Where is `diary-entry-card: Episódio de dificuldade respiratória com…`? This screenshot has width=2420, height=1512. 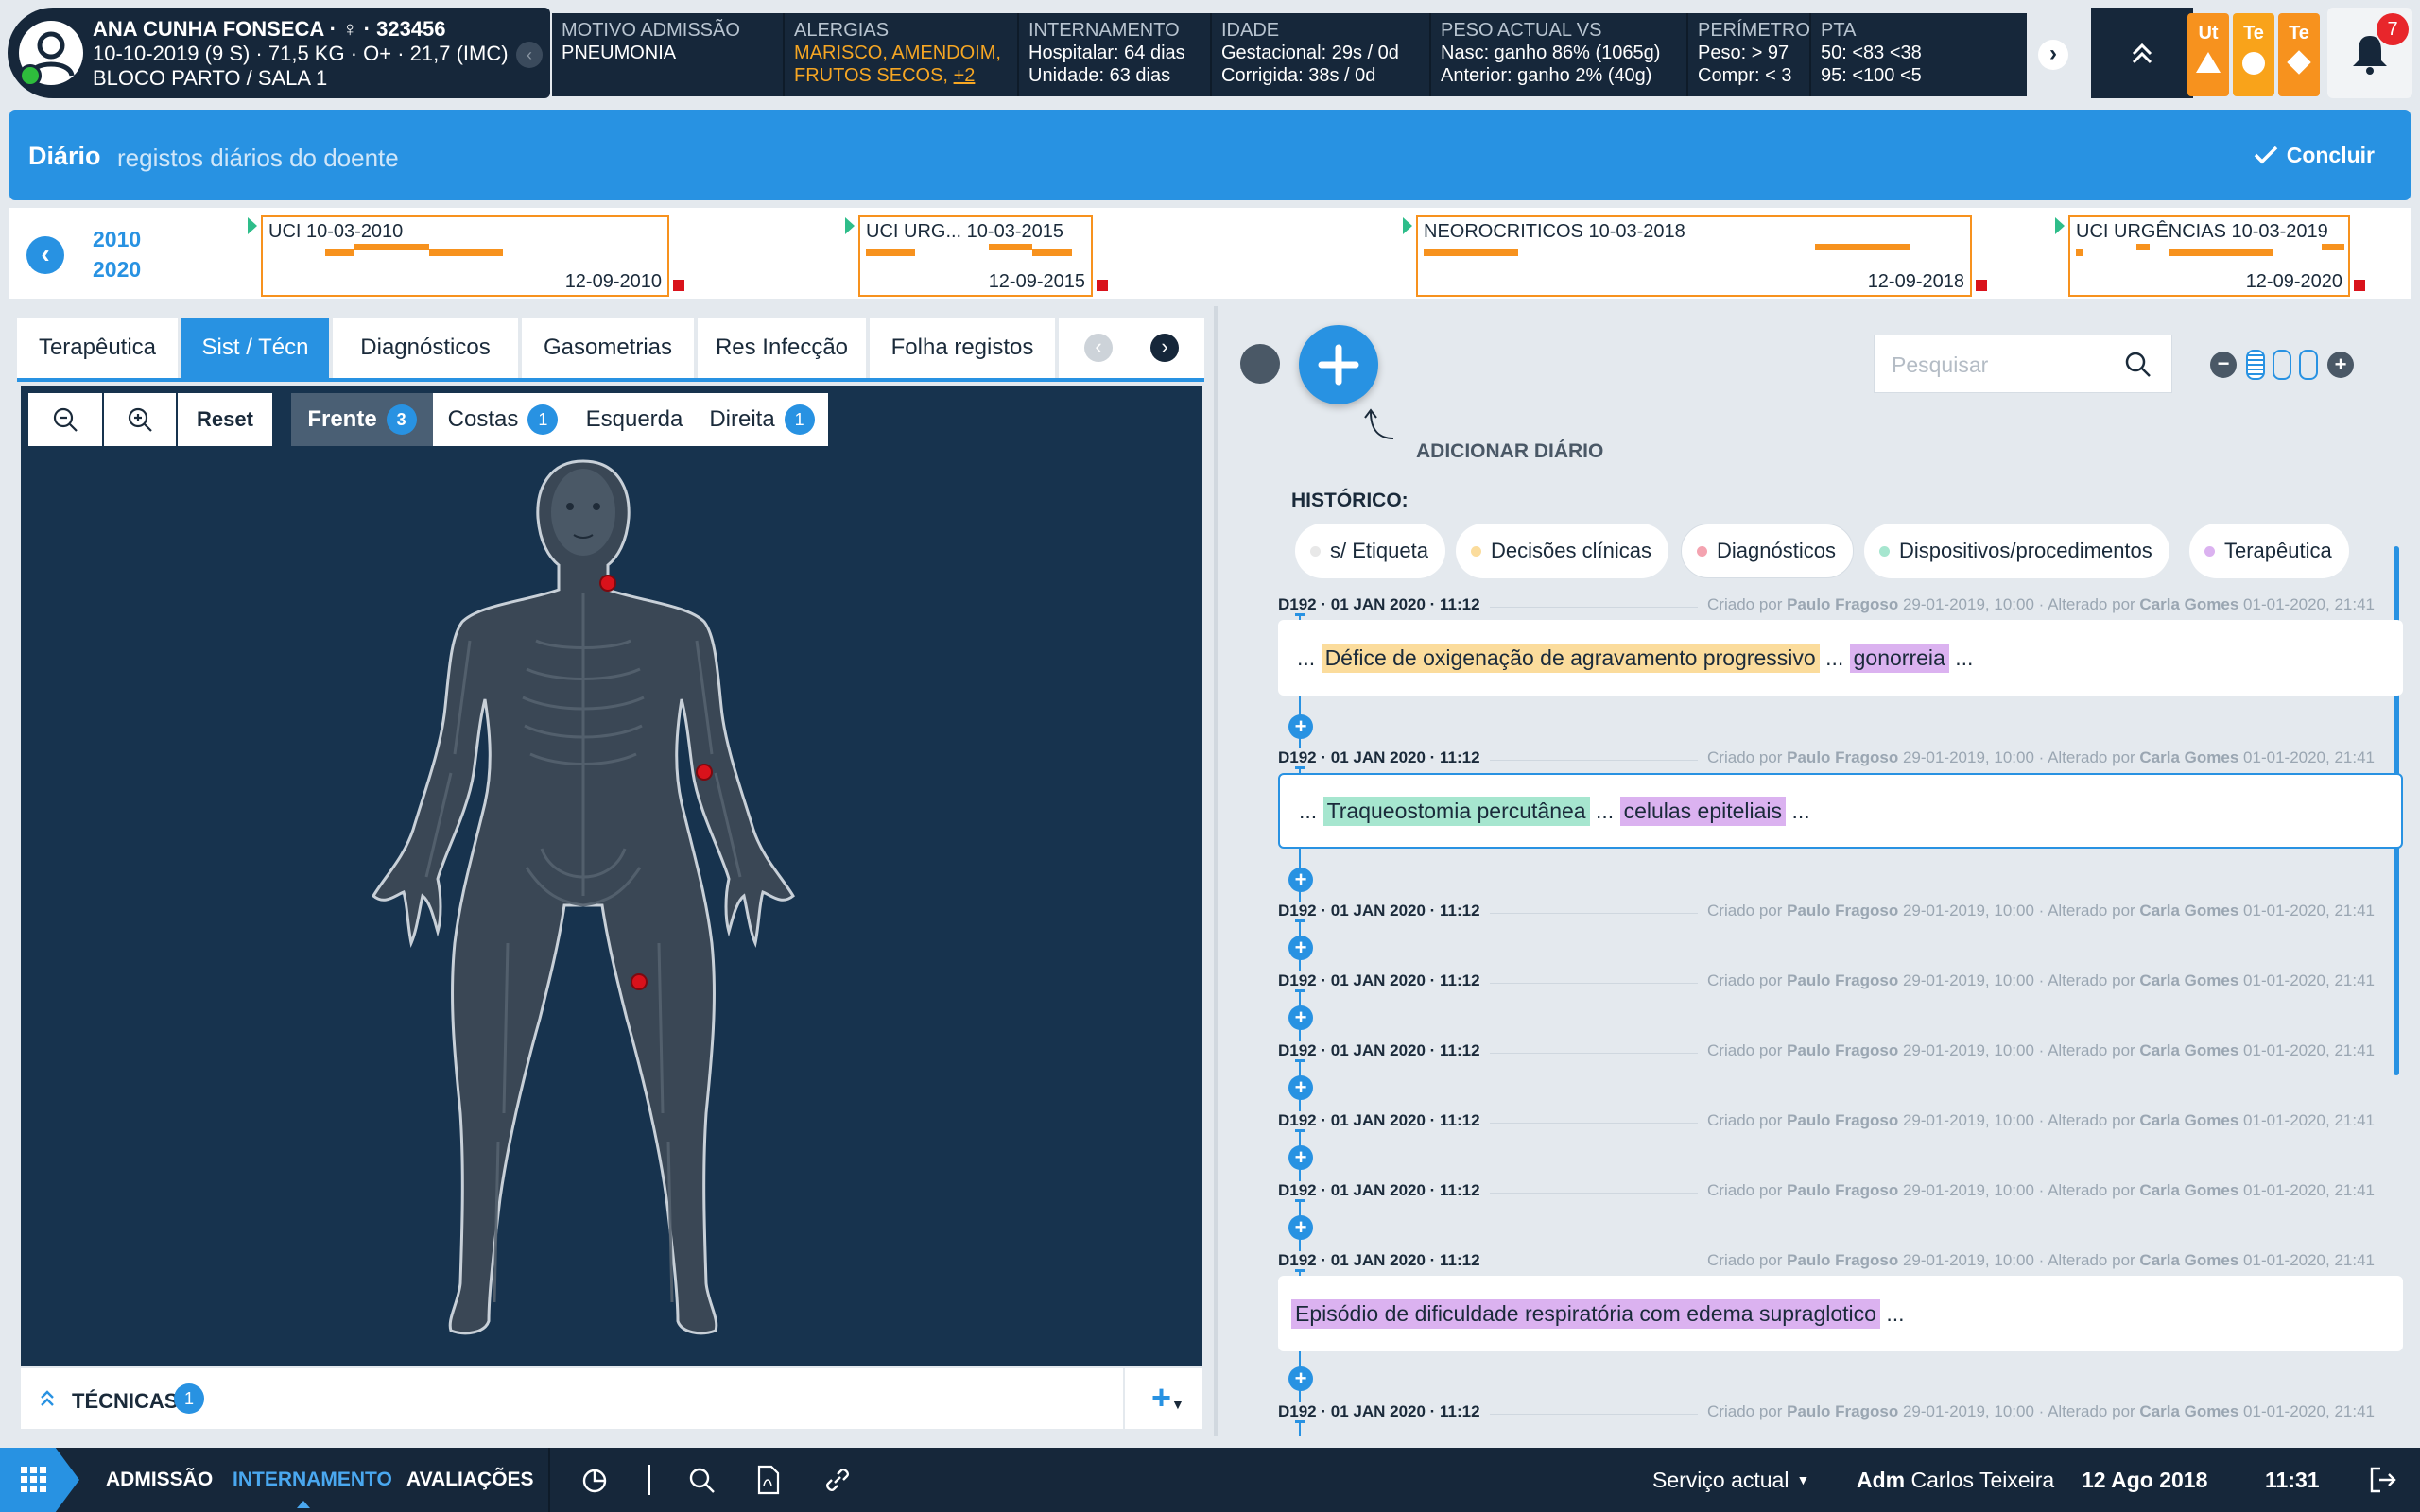 diary-entry-card: Episódio de dificuldade respiratória com… is located at coordinates (1840, 1313).